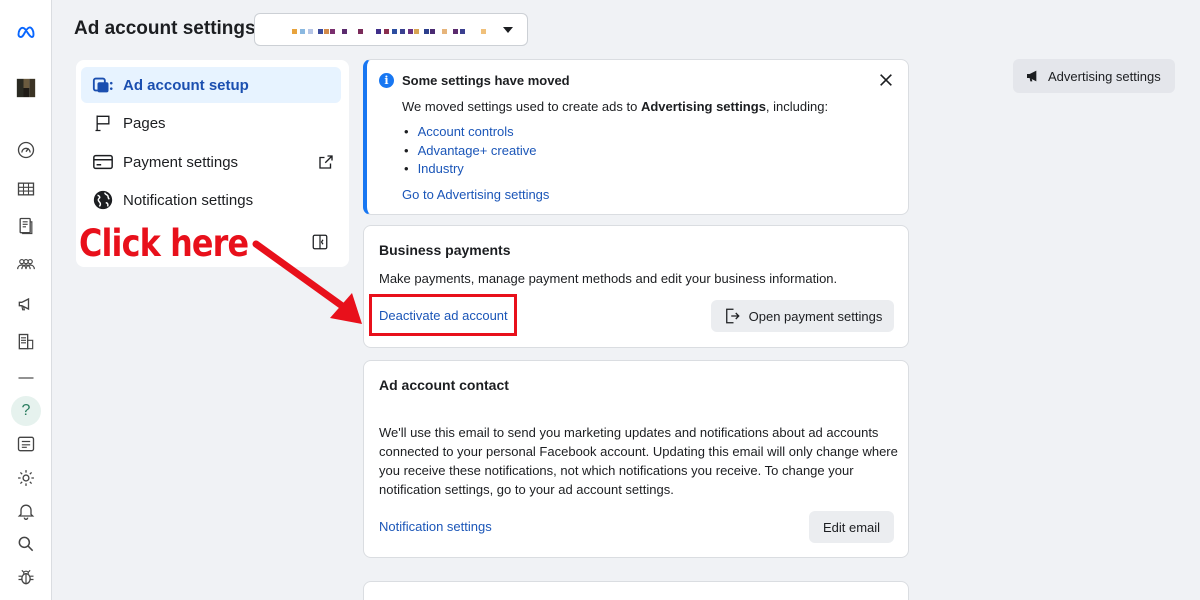 Image resolution: width=1200 pixels, height=600 pixels. Describe the element at coordinates (26, 444) in the screenshot. I see `news-icon` at that location.